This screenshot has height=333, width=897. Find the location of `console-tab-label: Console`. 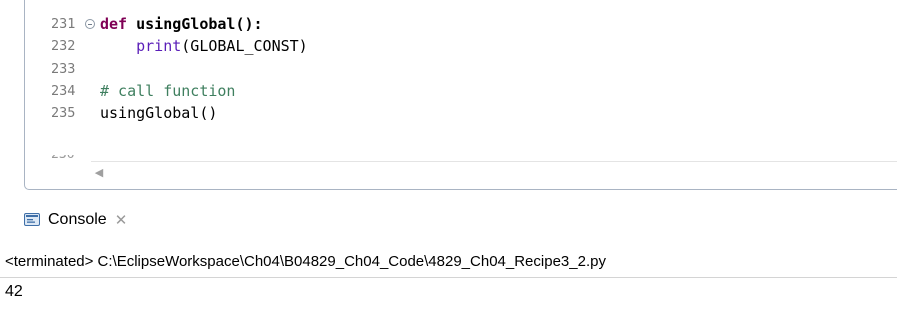

console-tab-label: Console is located at coordinates (77, 219).